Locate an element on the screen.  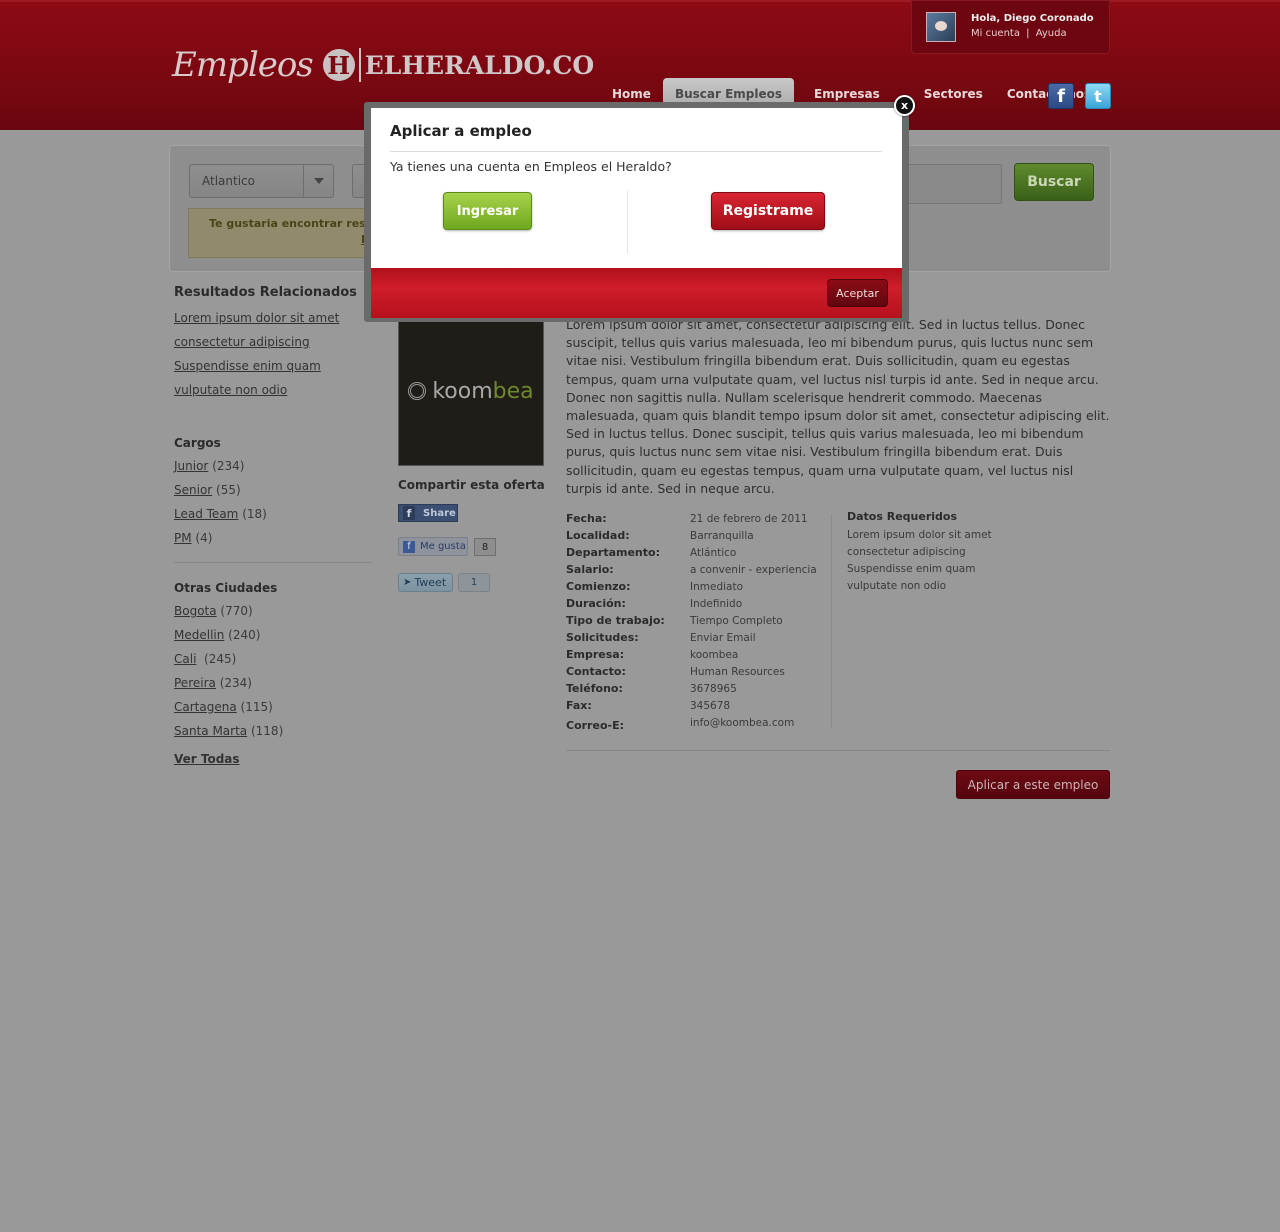
register-button: Registrame is located at coordinates (768, 211).